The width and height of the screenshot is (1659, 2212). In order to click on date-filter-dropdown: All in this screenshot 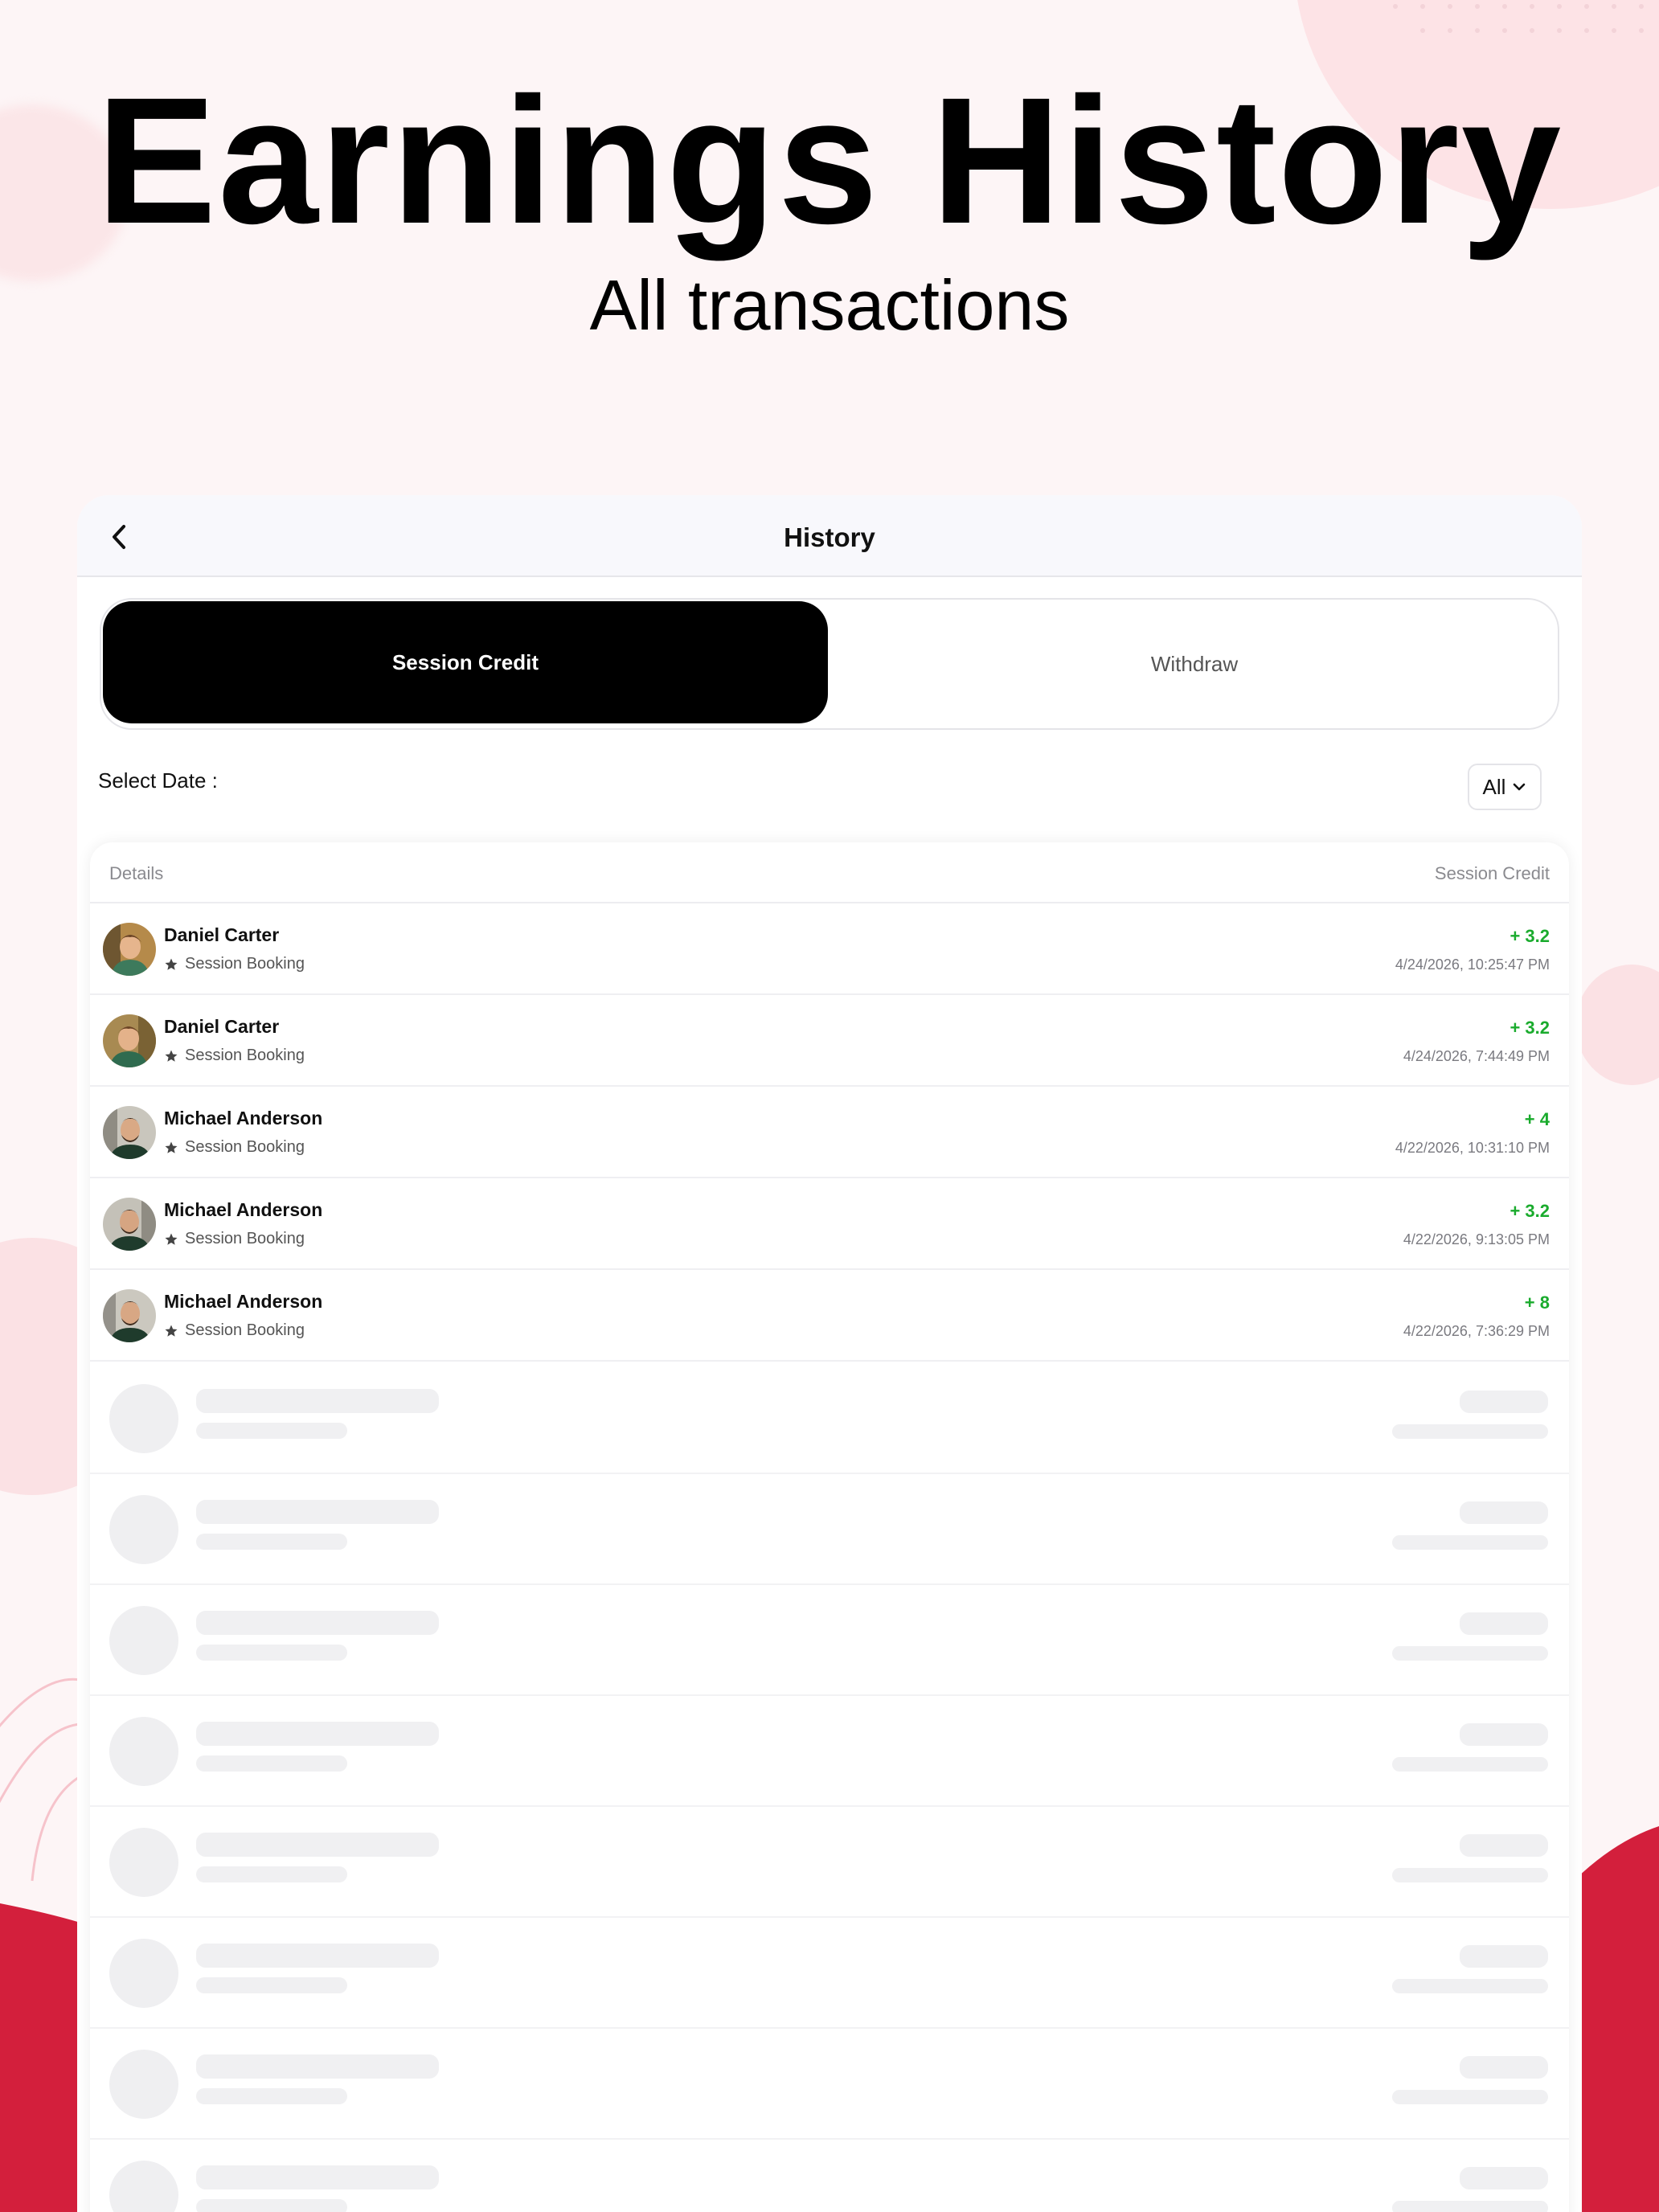, I will do `click(1505, 787)`.